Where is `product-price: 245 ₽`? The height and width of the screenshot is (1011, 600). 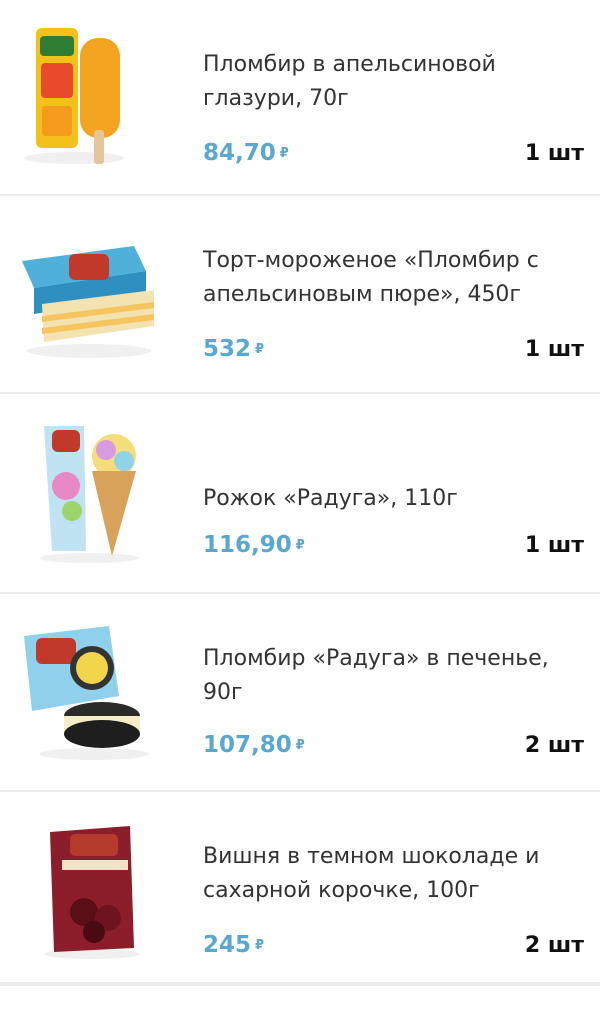
product-price: 245 ₽ is located at coordinates (233, 945).